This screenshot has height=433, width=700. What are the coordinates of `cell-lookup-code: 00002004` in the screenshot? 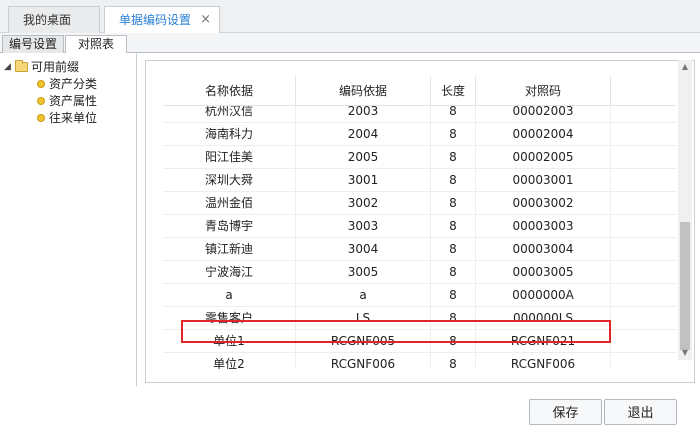 It's located at (543, 134).